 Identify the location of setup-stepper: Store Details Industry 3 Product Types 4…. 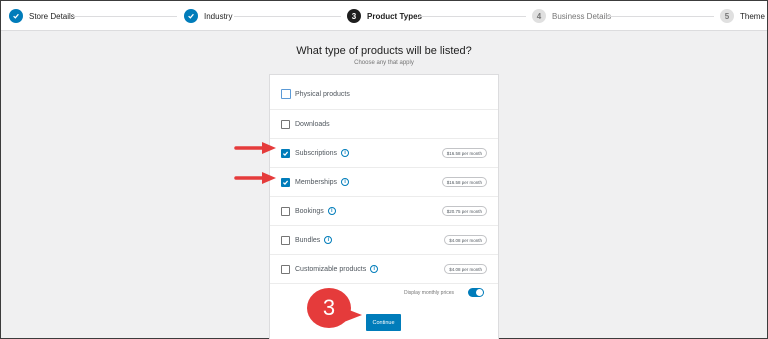
(384, 16).